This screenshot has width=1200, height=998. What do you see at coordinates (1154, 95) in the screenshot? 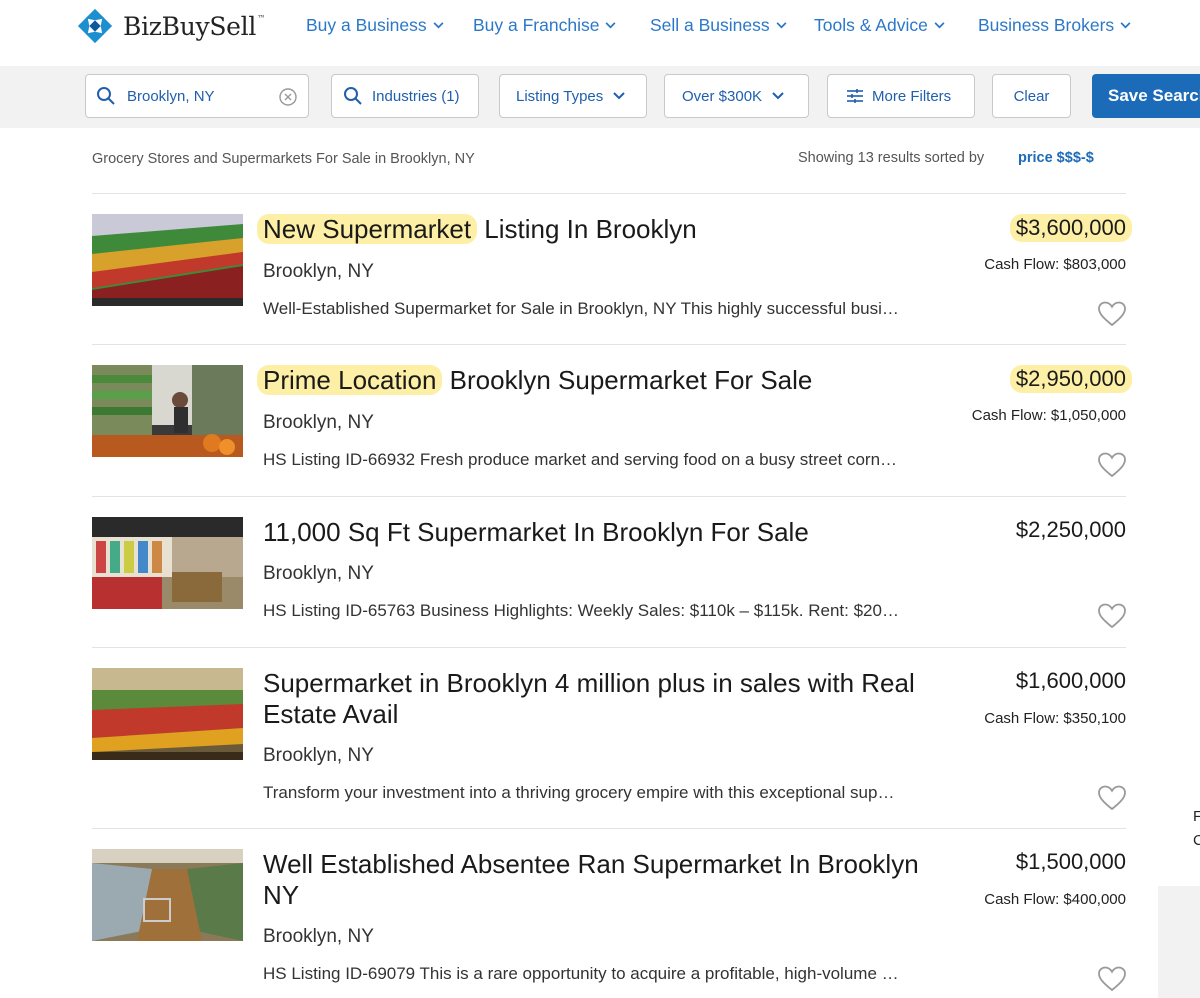
I see `save-search-label: Save Search` at bounding box center [1154, 95].